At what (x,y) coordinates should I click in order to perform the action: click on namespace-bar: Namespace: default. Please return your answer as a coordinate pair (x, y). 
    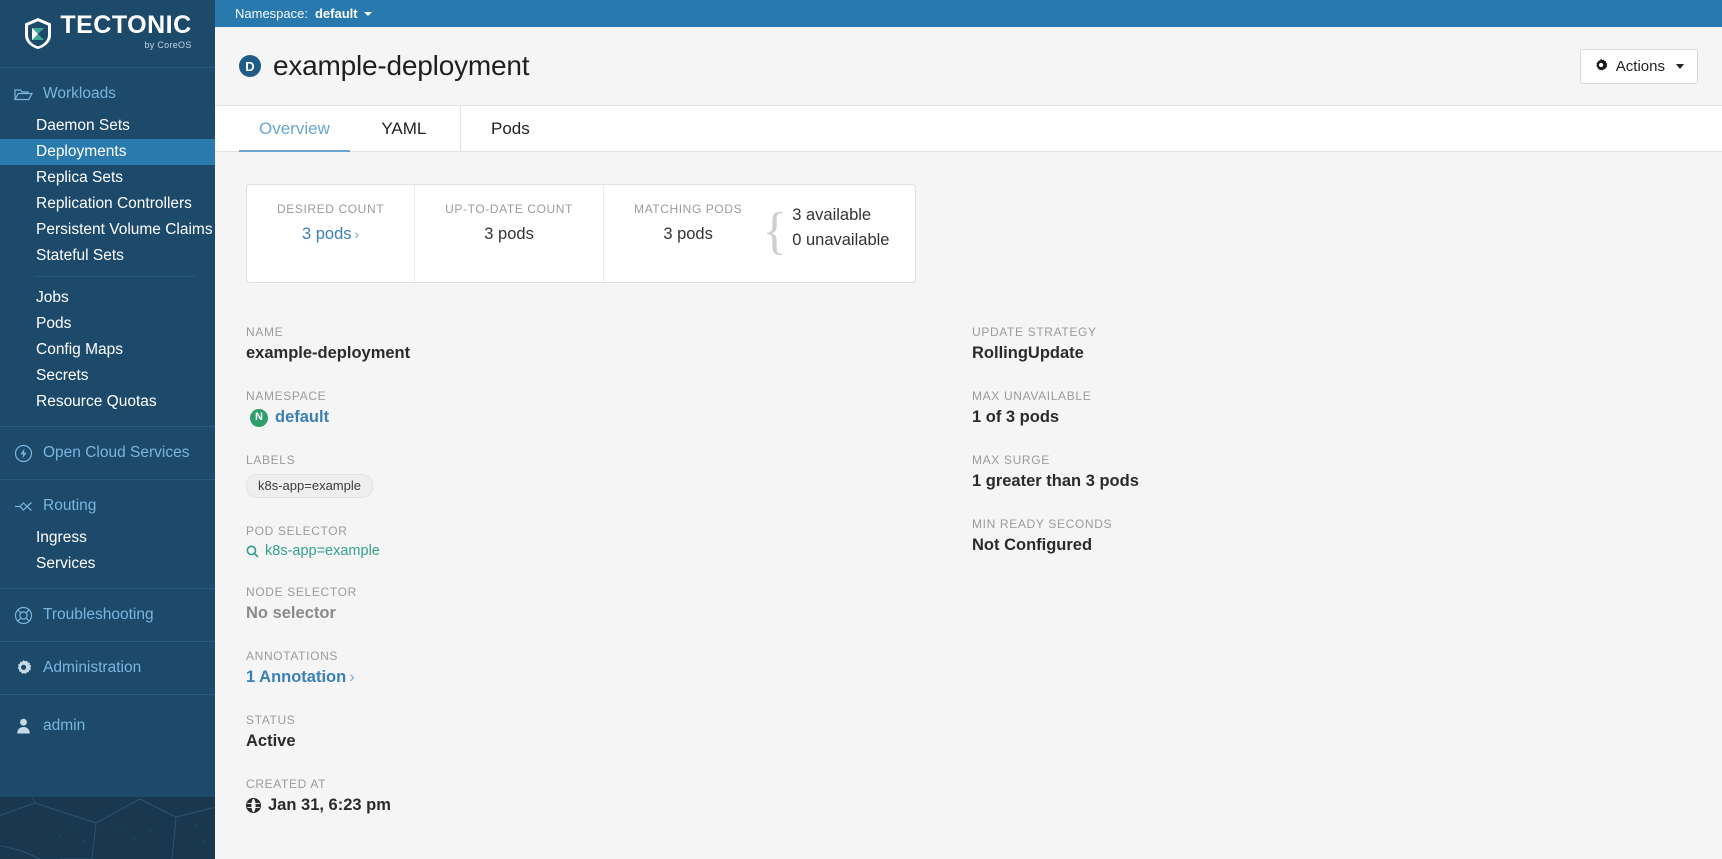
    Looking at the image, I should click on (968, 13).